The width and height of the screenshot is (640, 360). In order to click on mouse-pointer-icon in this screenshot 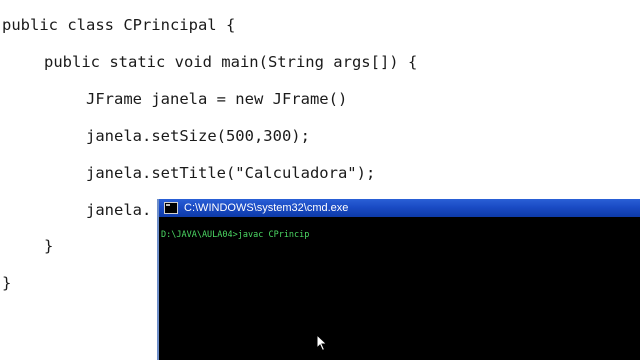, I will do `click(322, 343)`.